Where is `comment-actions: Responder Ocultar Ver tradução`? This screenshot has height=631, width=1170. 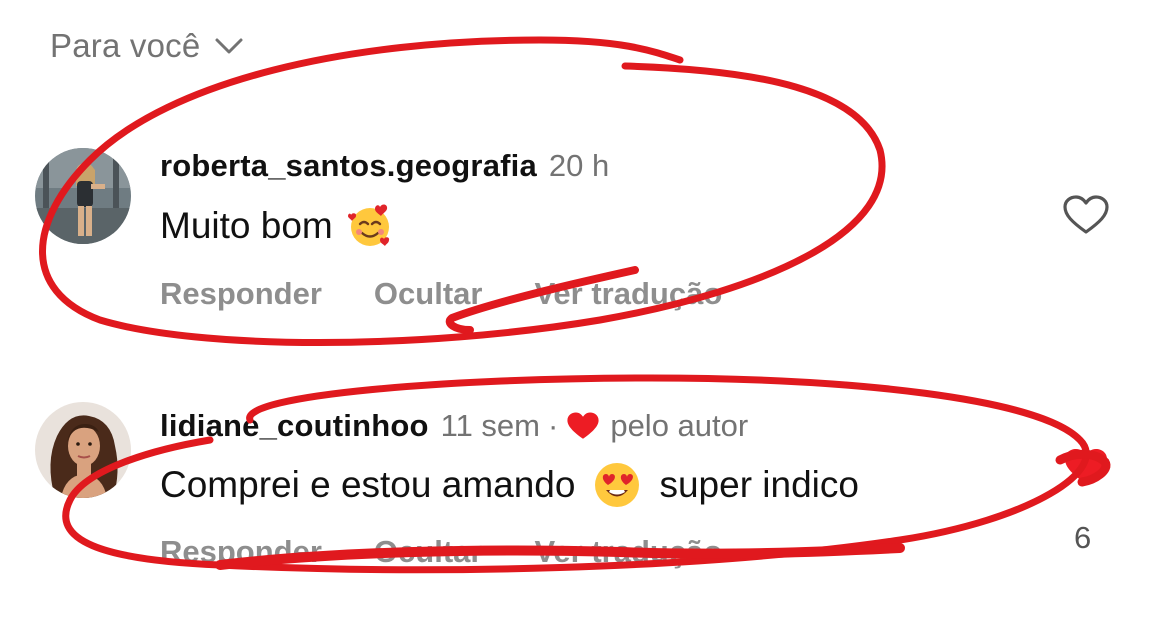 comment-actions: Responder Ocultar Ver tradução is located at coordinates (441, 552).